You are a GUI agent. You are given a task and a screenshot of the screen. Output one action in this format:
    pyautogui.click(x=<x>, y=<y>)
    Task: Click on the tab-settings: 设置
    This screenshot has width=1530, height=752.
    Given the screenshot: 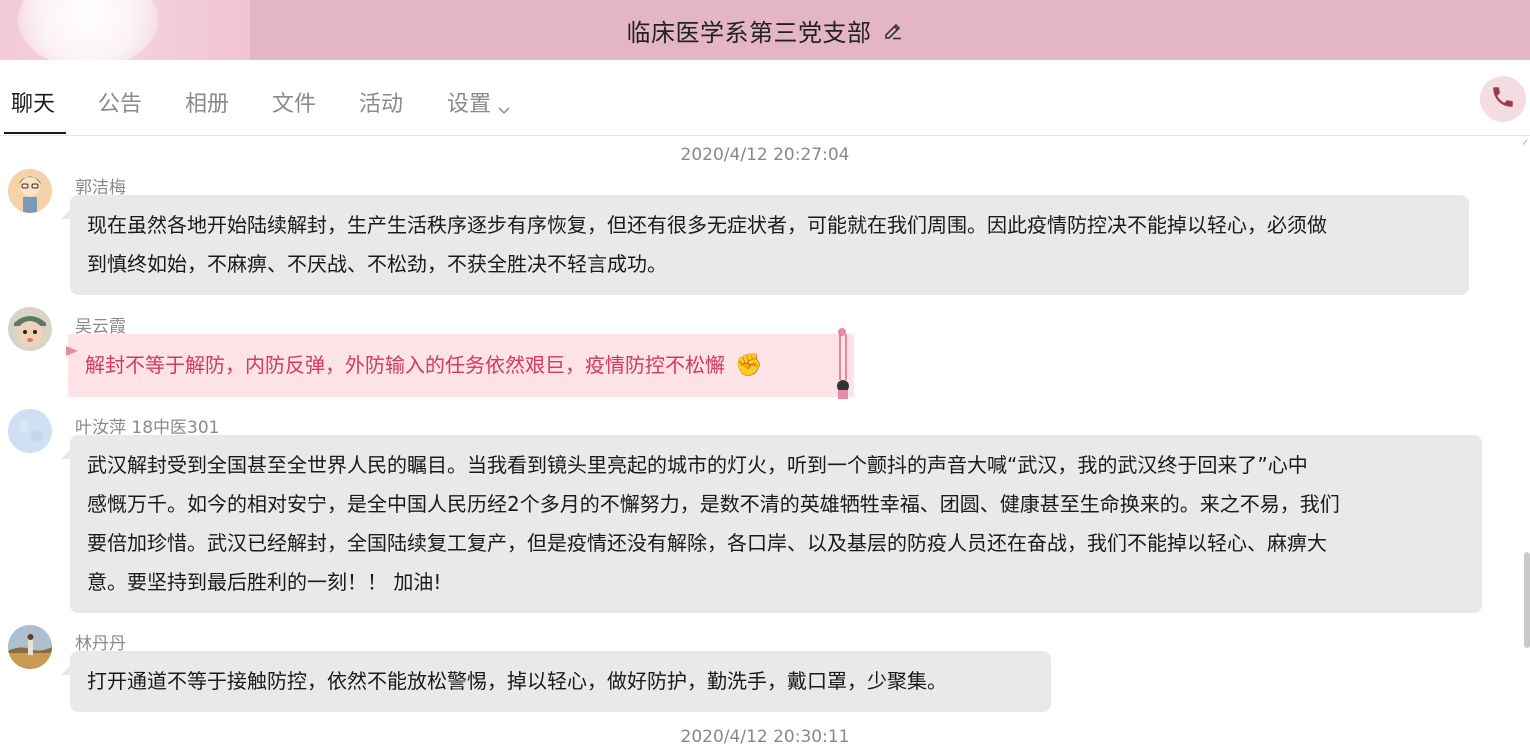 What is the action you would take?
    pyautogui.click(x=479, y=102)
    